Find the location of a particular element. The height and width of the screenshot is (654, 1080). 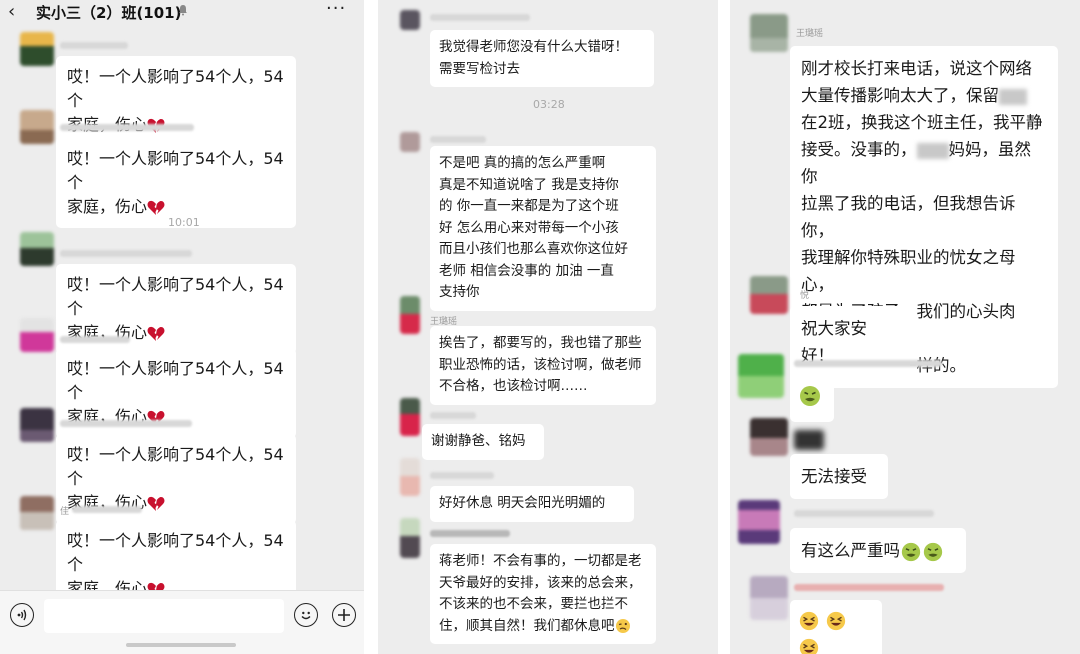

message-line: 住，顺其自然！我们都休息吧 is located at coordinates (527, 625).